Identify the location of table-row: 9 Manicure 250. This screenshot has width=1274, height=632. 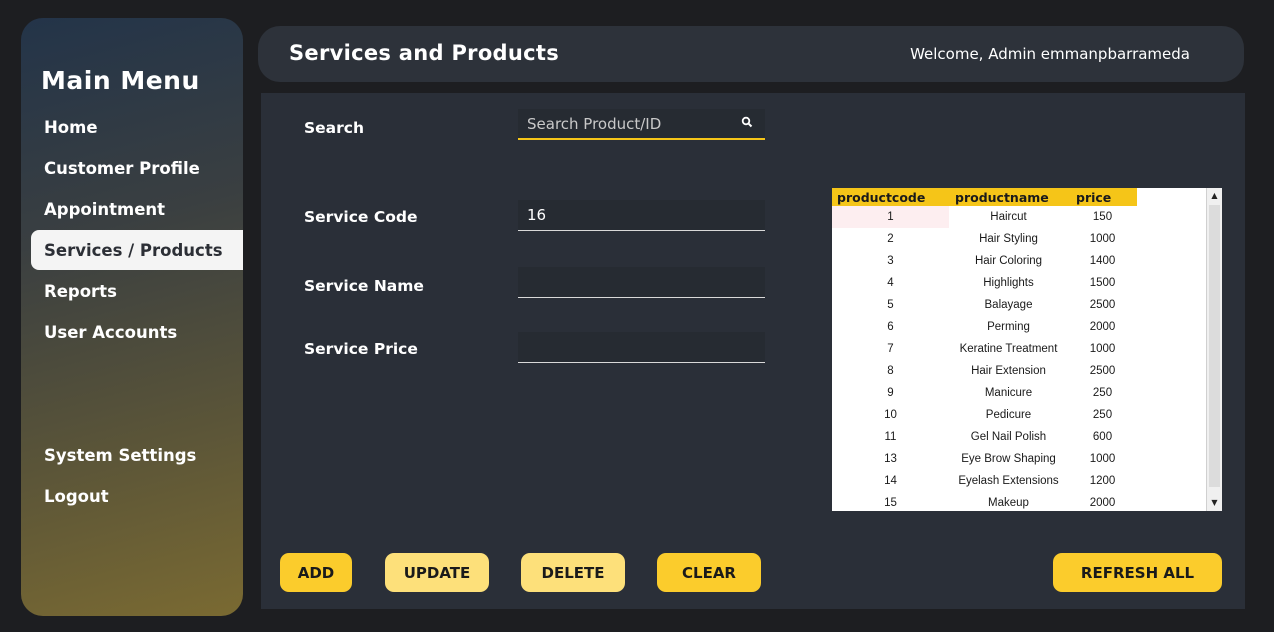
(1019, 393).